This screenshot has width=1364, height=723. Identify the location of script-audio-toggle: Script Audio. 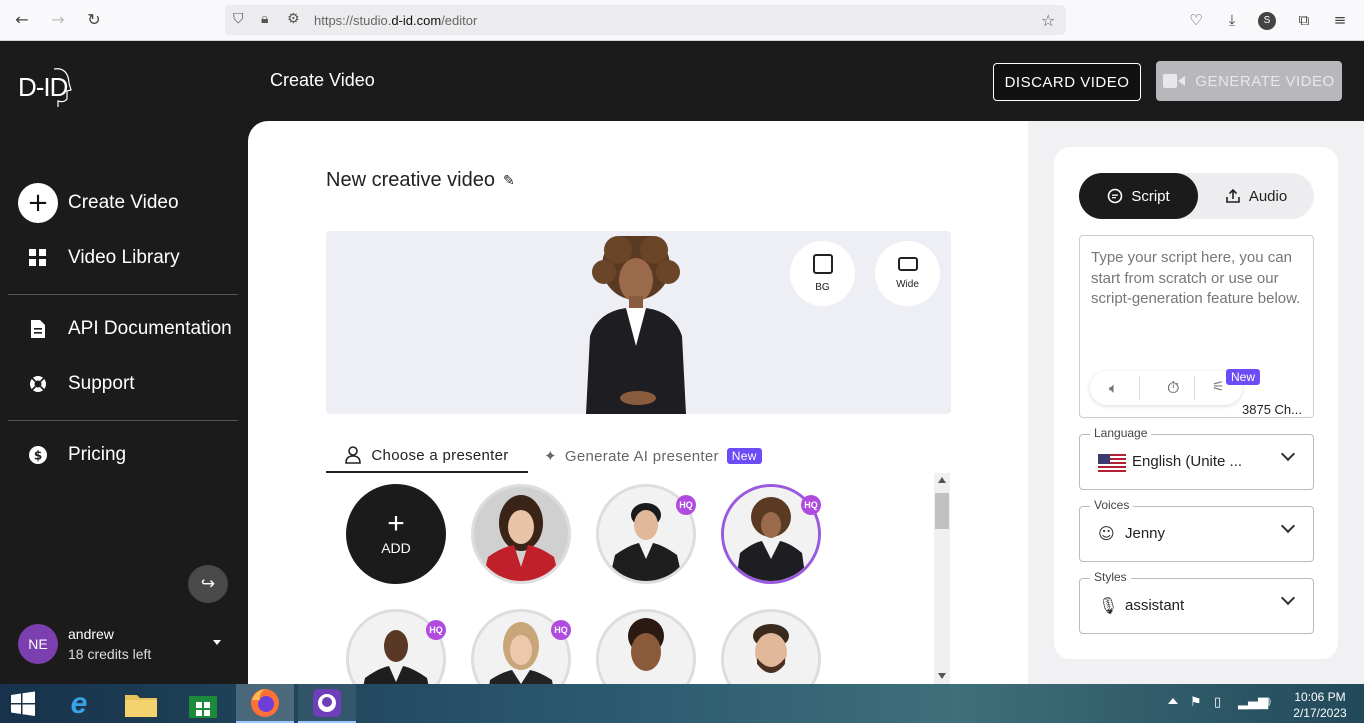
(1196, 196).